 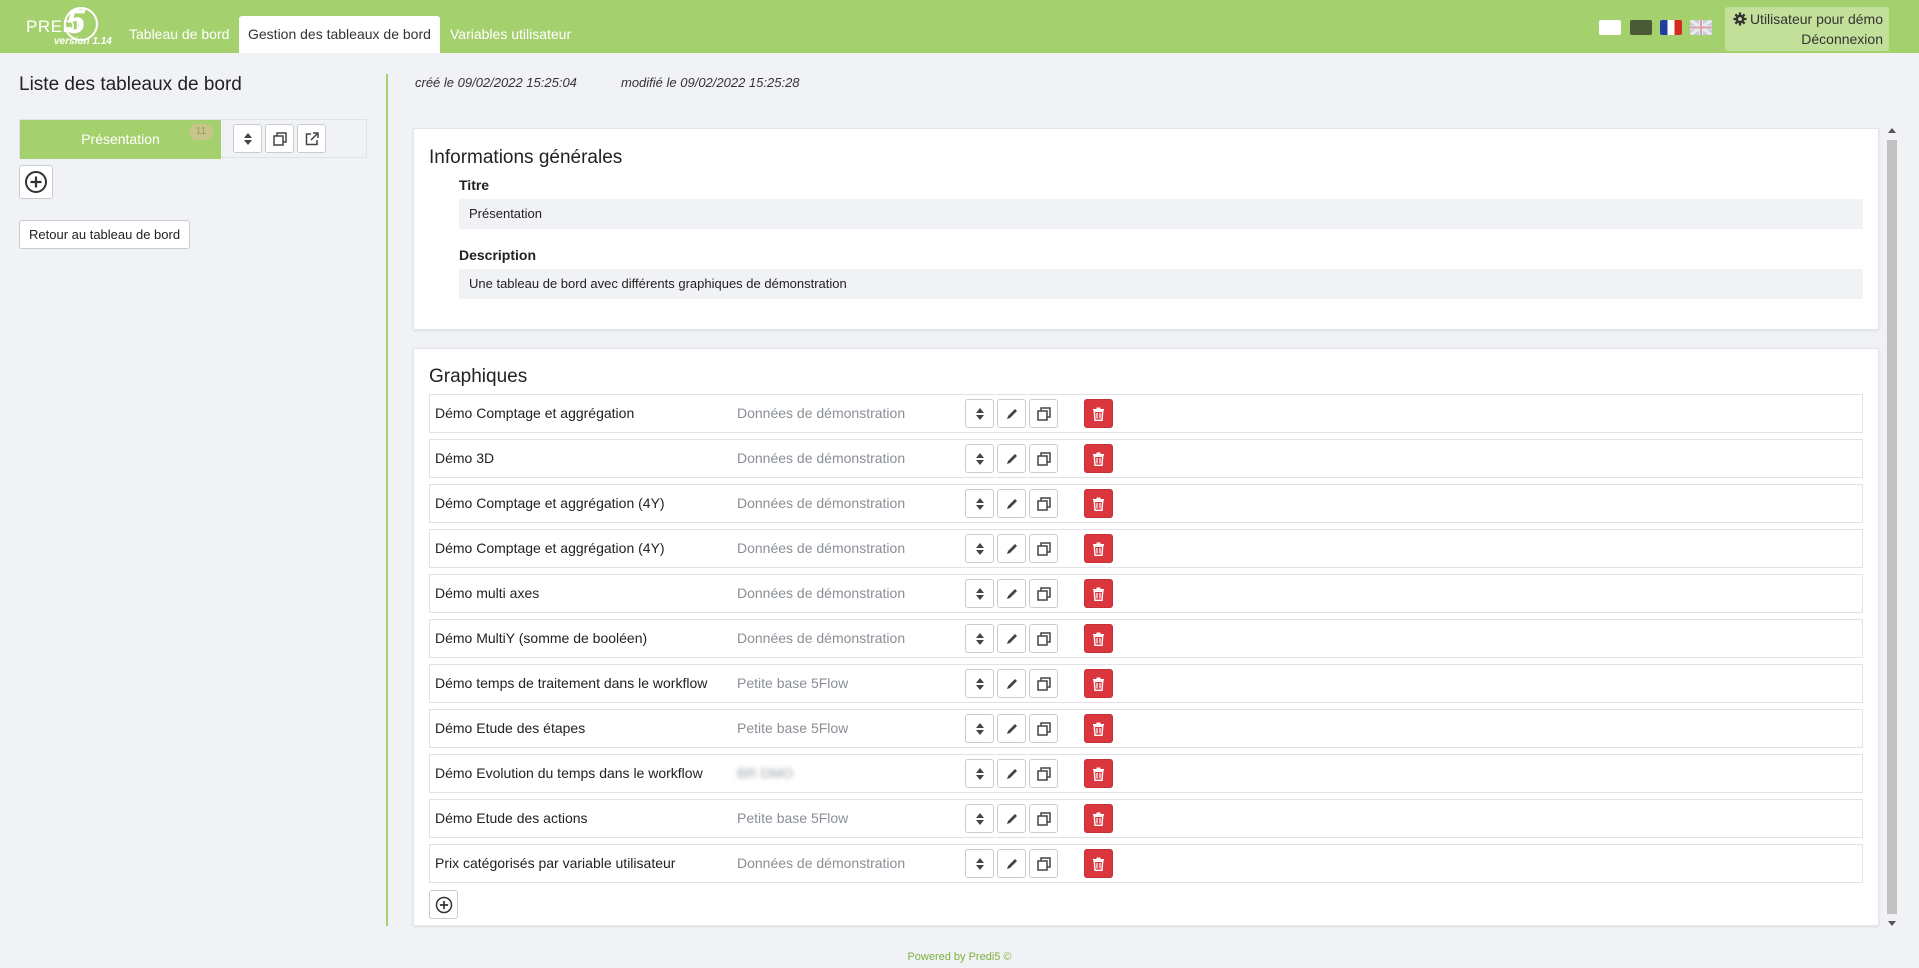 I want to click on plus-circle-icon, so click(x=36, y=182).